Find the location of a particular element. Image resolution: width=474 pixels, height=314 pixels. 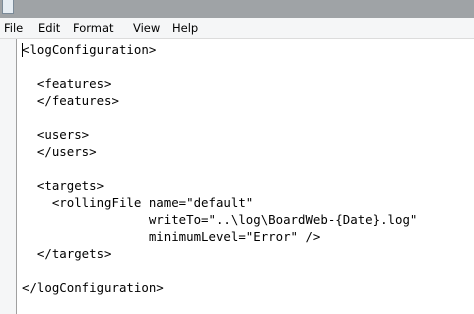

menu-view: View is located at coordinates (146, 28).